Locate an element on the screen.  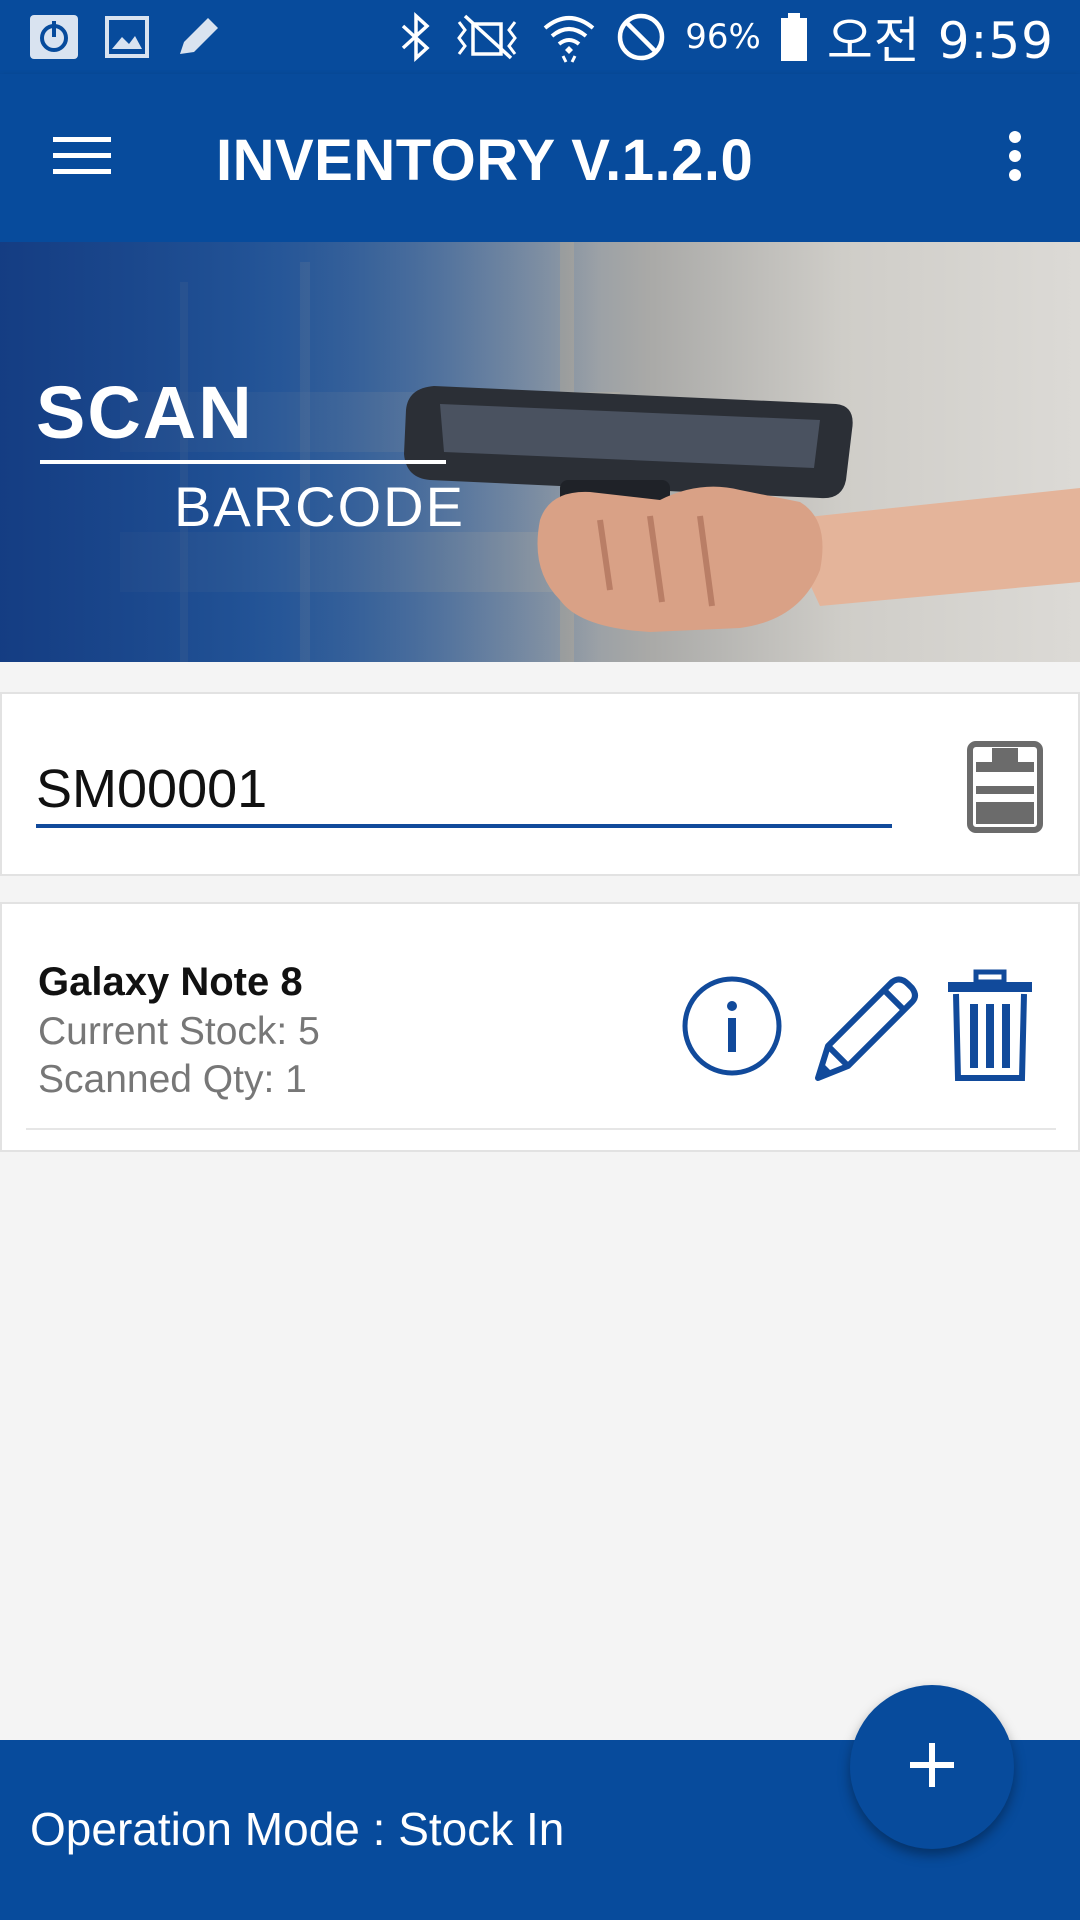
scan-barcode-button is located at coordinates (1005, 787).